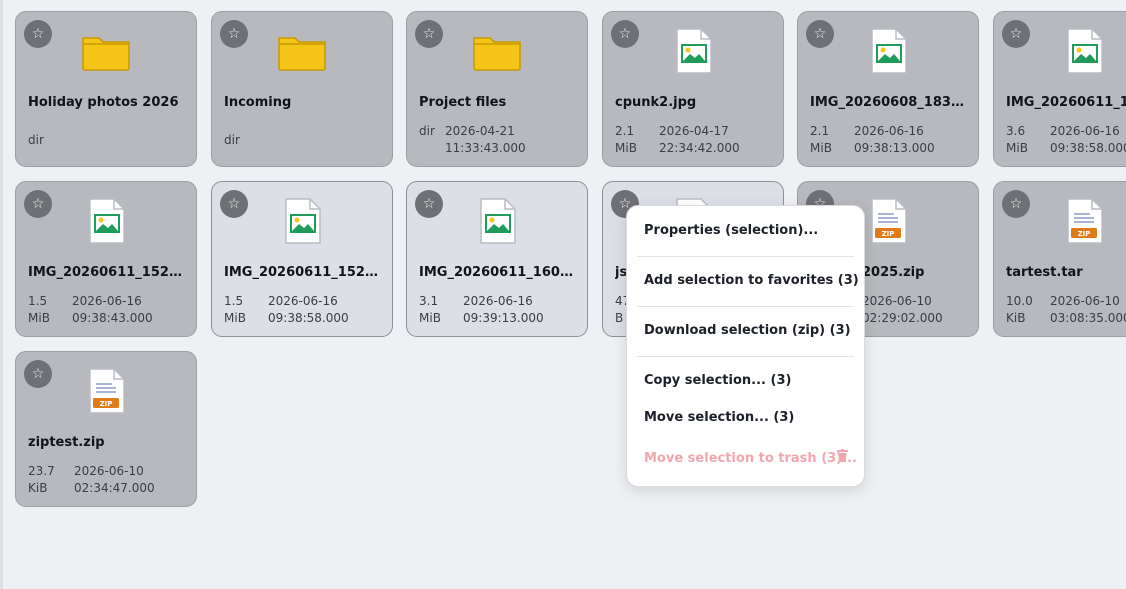 The width and height of the screenshot is (1126, 589). What do you see at coordinates (619, 318) in the screenshot?
I see `file-size-unit: B` at bounding box center [619, 318].